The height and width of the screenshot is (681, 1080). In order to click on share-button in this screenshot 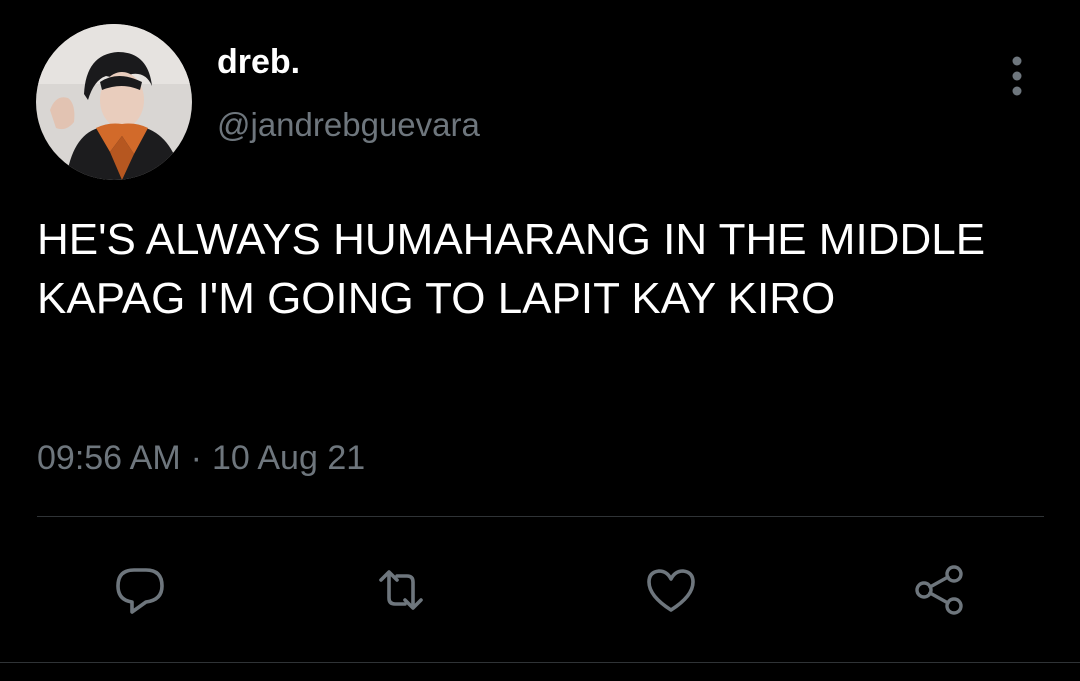, I will do `click(938, 590)`.